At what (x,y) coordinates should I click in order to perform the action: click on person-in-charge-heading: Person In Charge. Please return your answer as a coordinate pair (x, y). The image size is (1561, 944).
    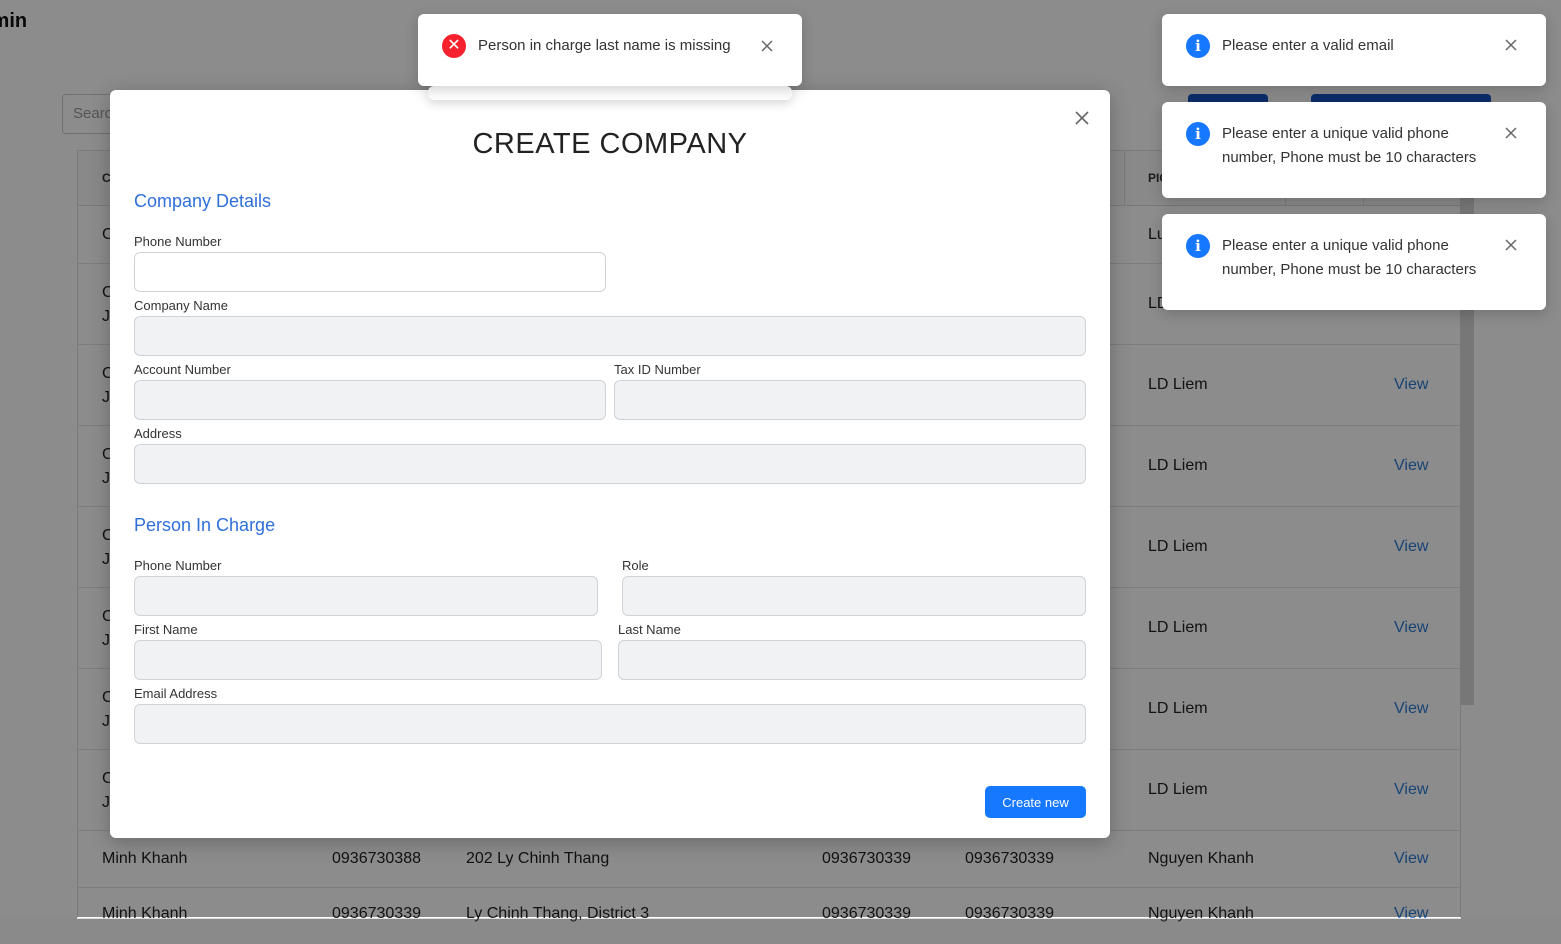
    Looking at the image, I should click on (205, 525).